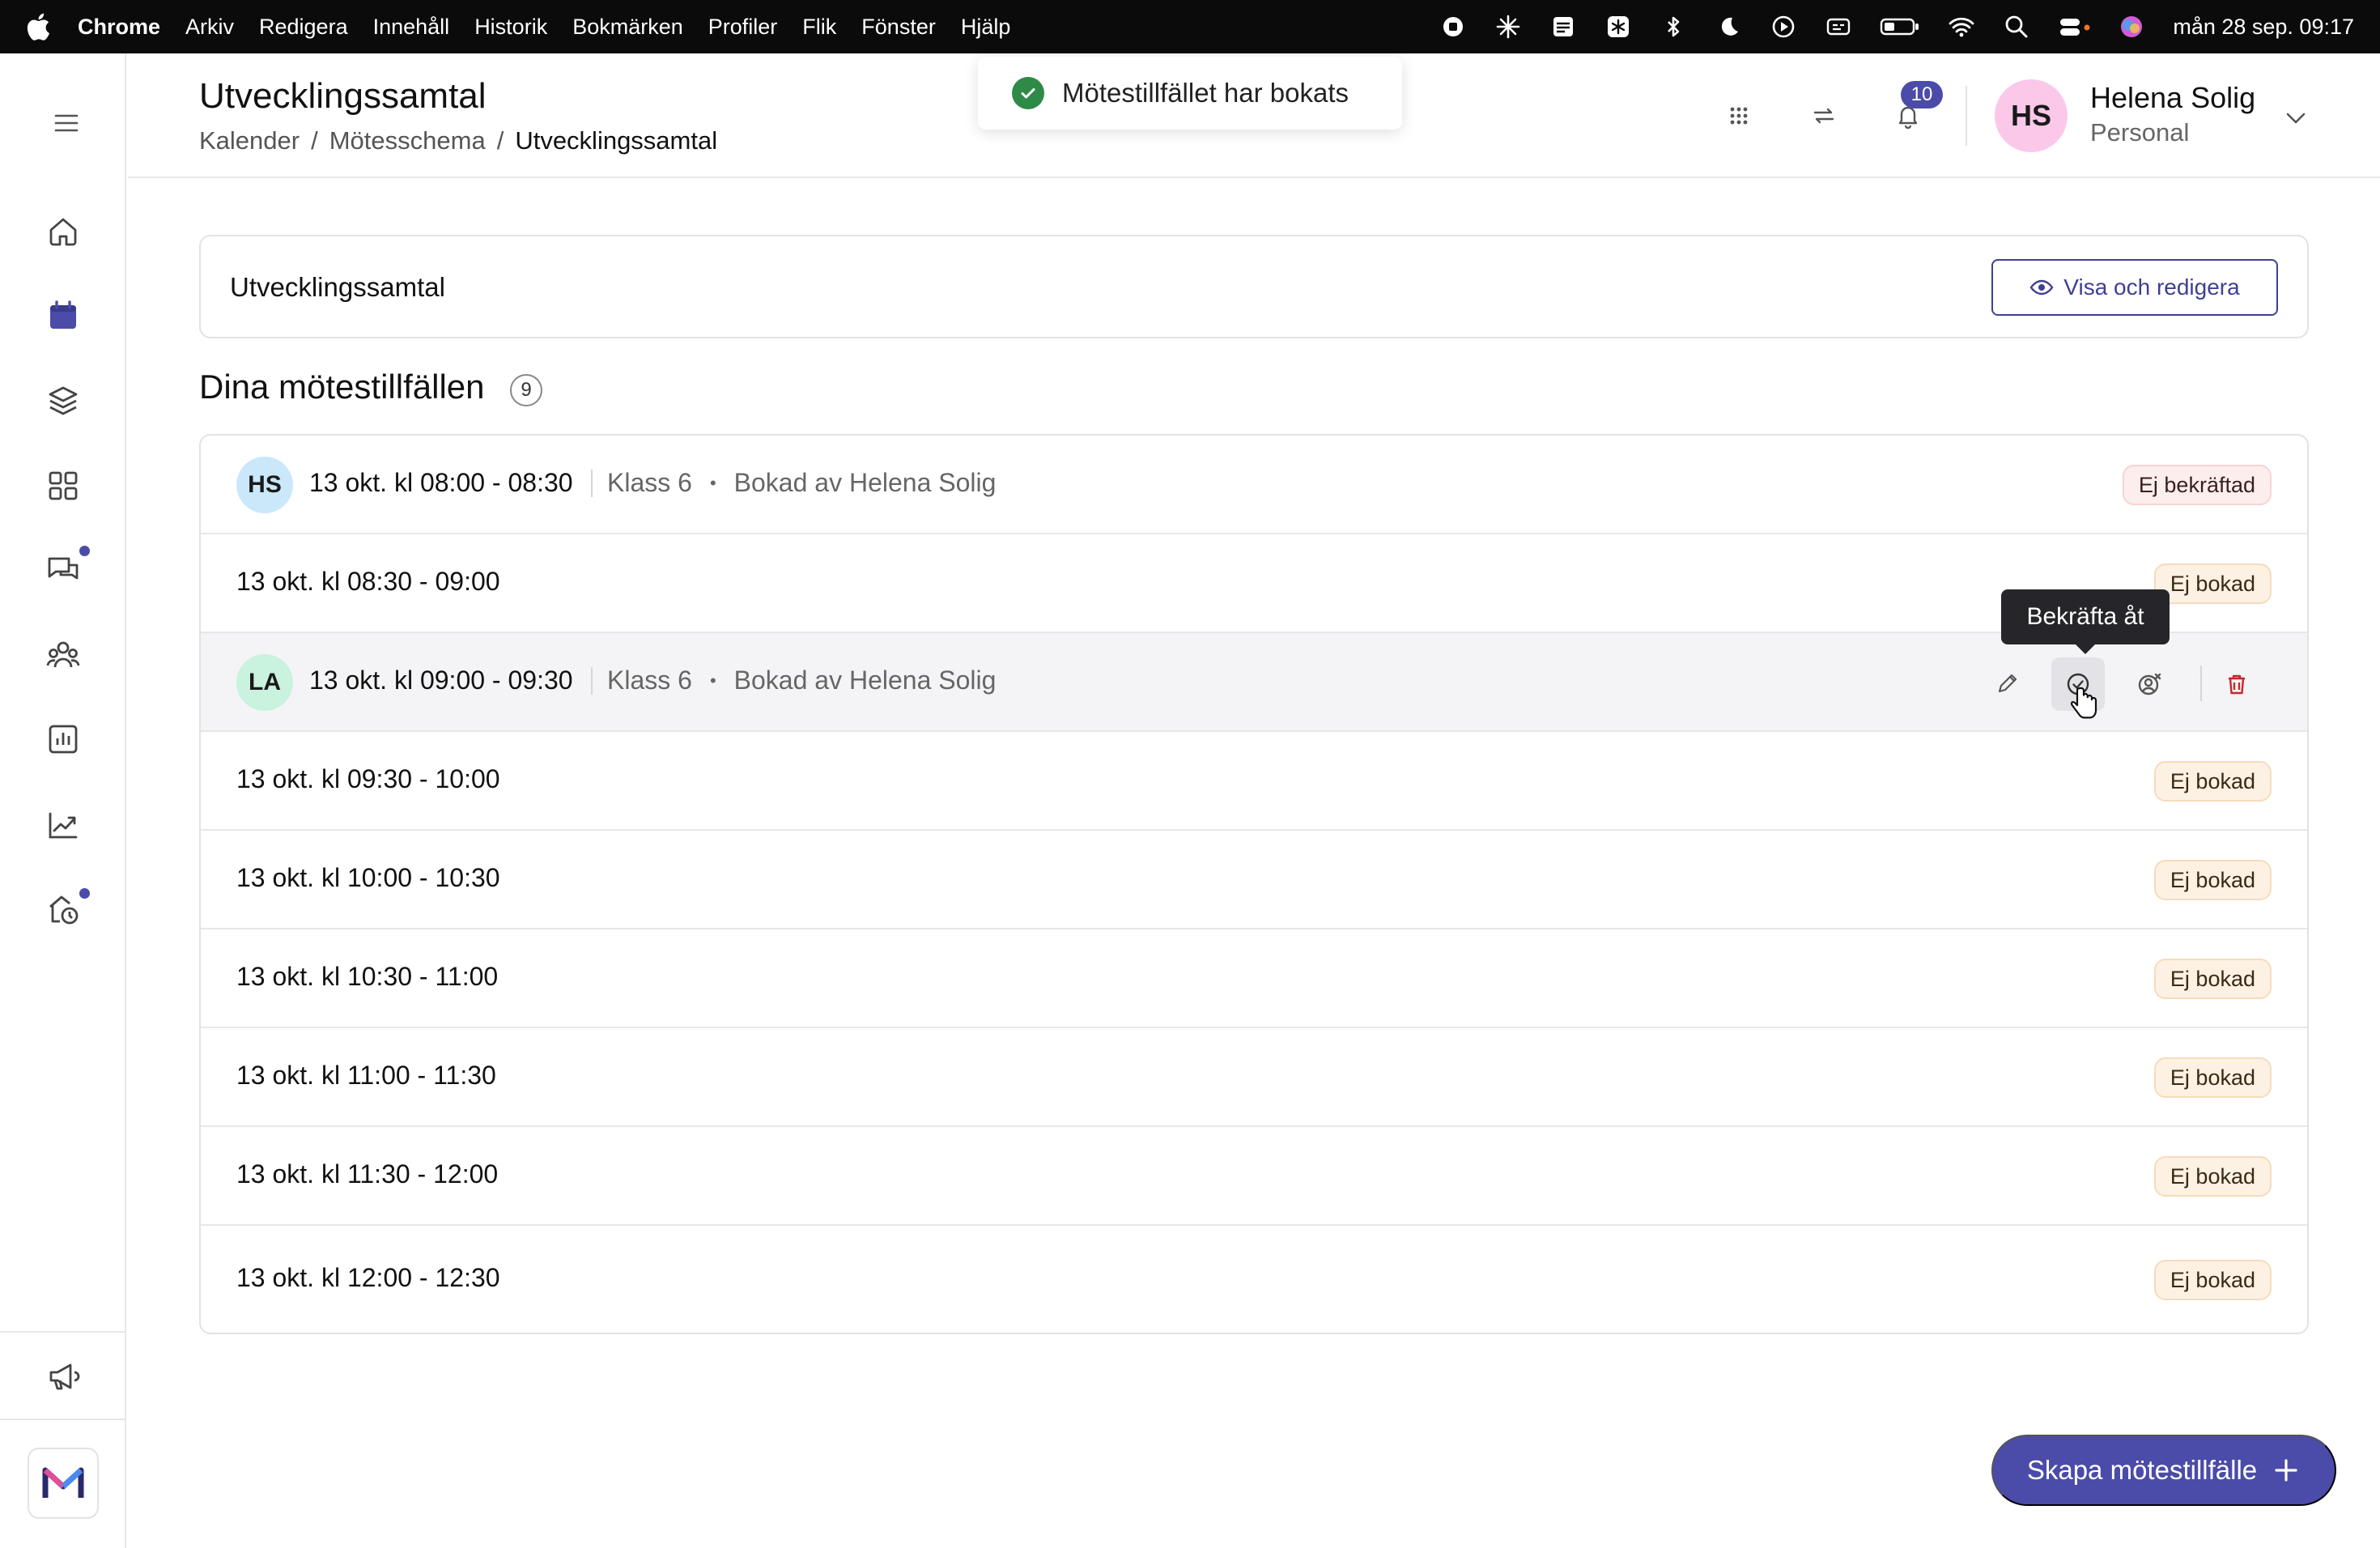 The height and width of the screenshot is (1548, 2380). What do you see at coordinates (1838, 27) in the screenshot?
I see `caption-icon` at bounding box center [1838, 27].